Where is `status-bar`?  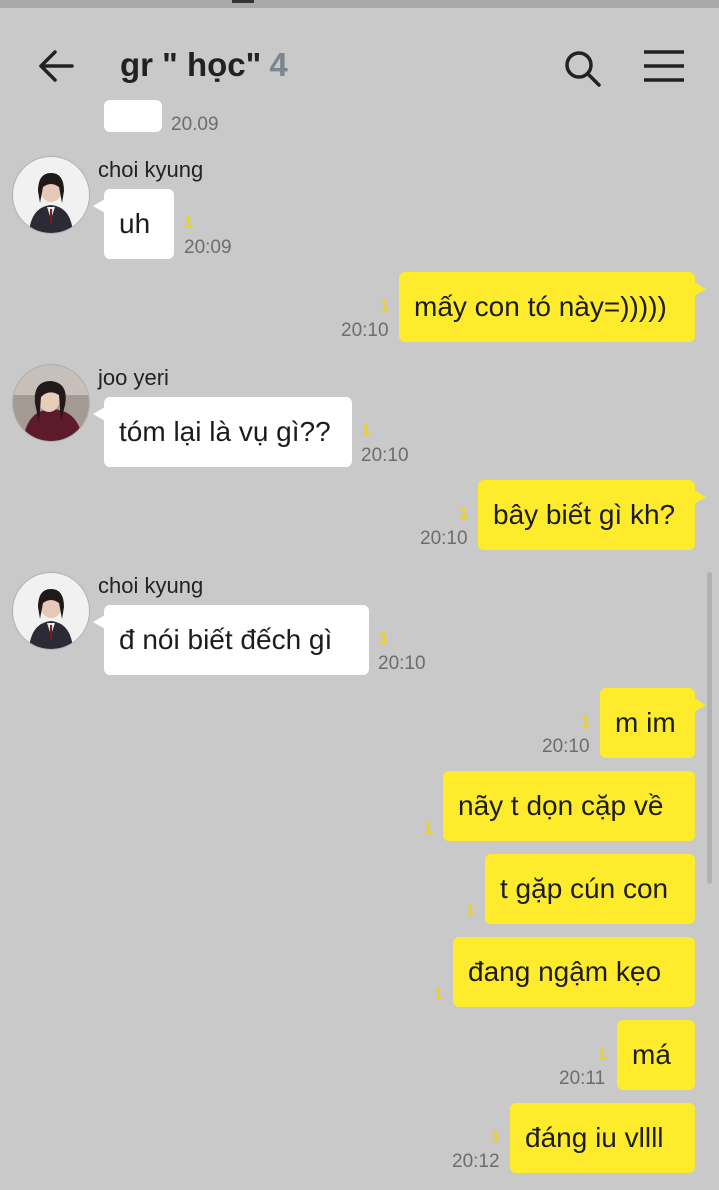 status-bar is located at coordinates (359, 4).